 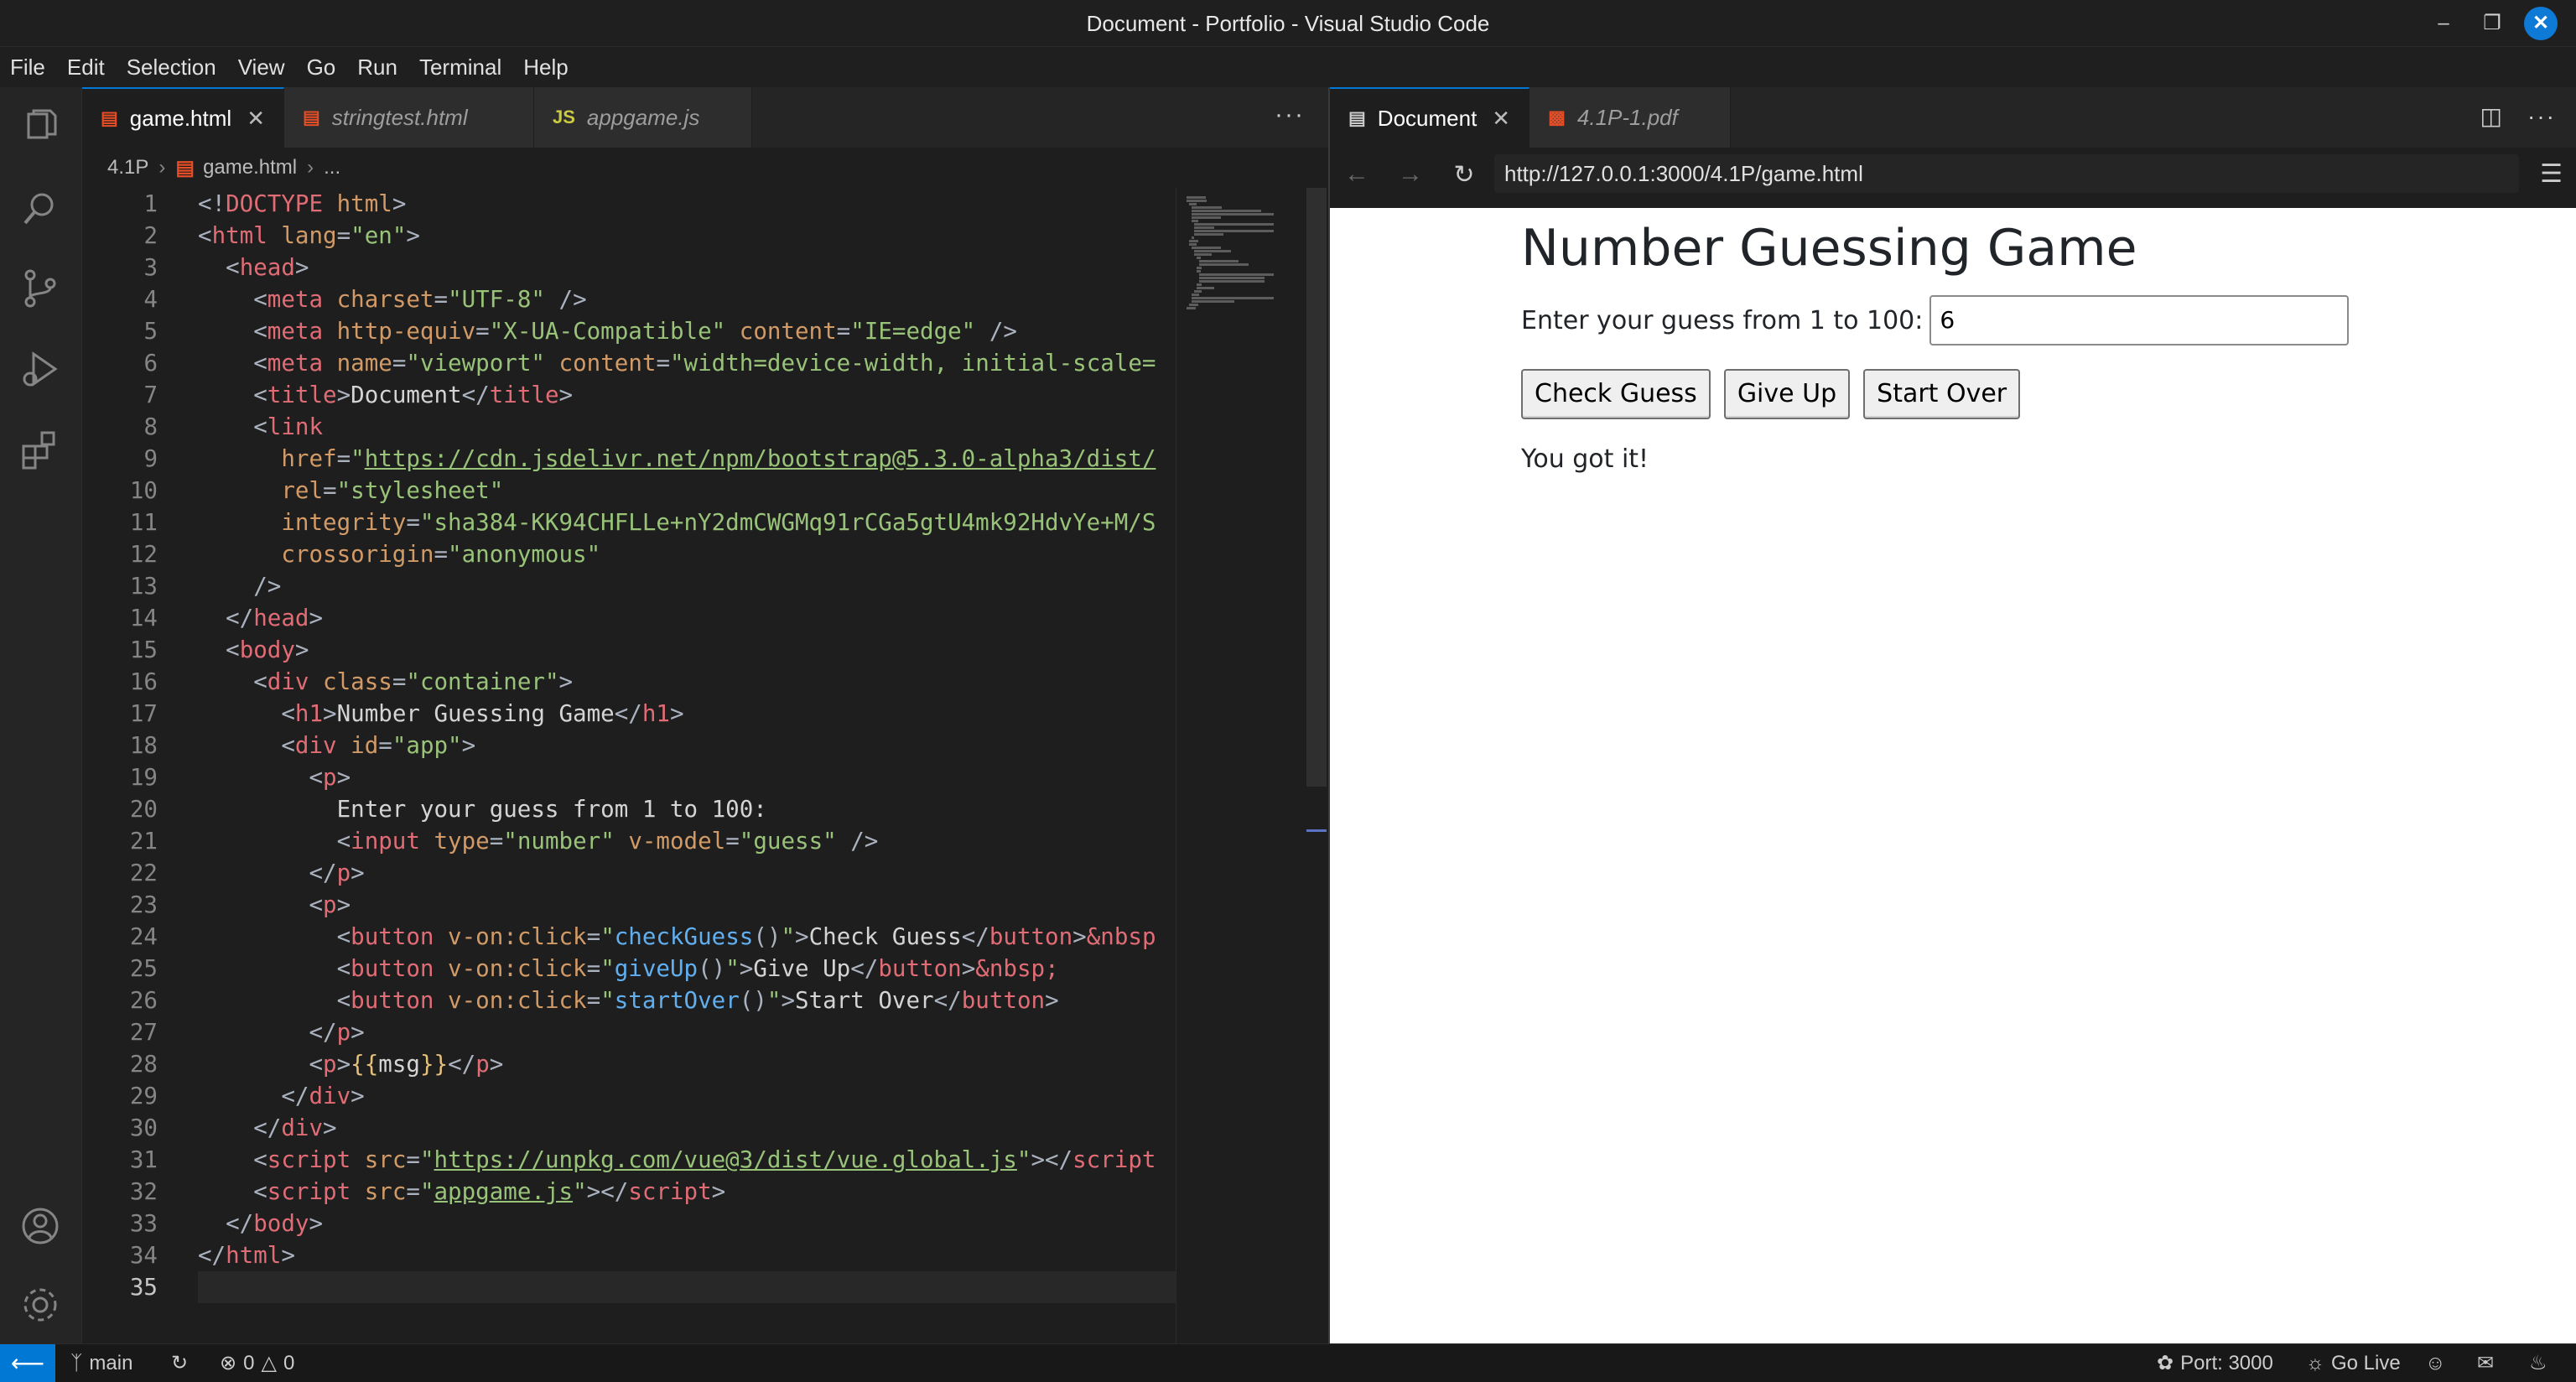 What do you see at coordinates (687, 236) in the screenshot?
I see `code-line: <html lang="en">` at bounding box center [687, 236].